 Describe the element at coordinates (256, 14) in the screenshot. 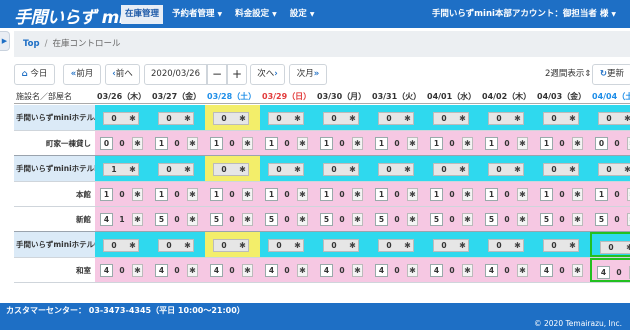

I see `nav-item: 料金設定 ▼` at that location.